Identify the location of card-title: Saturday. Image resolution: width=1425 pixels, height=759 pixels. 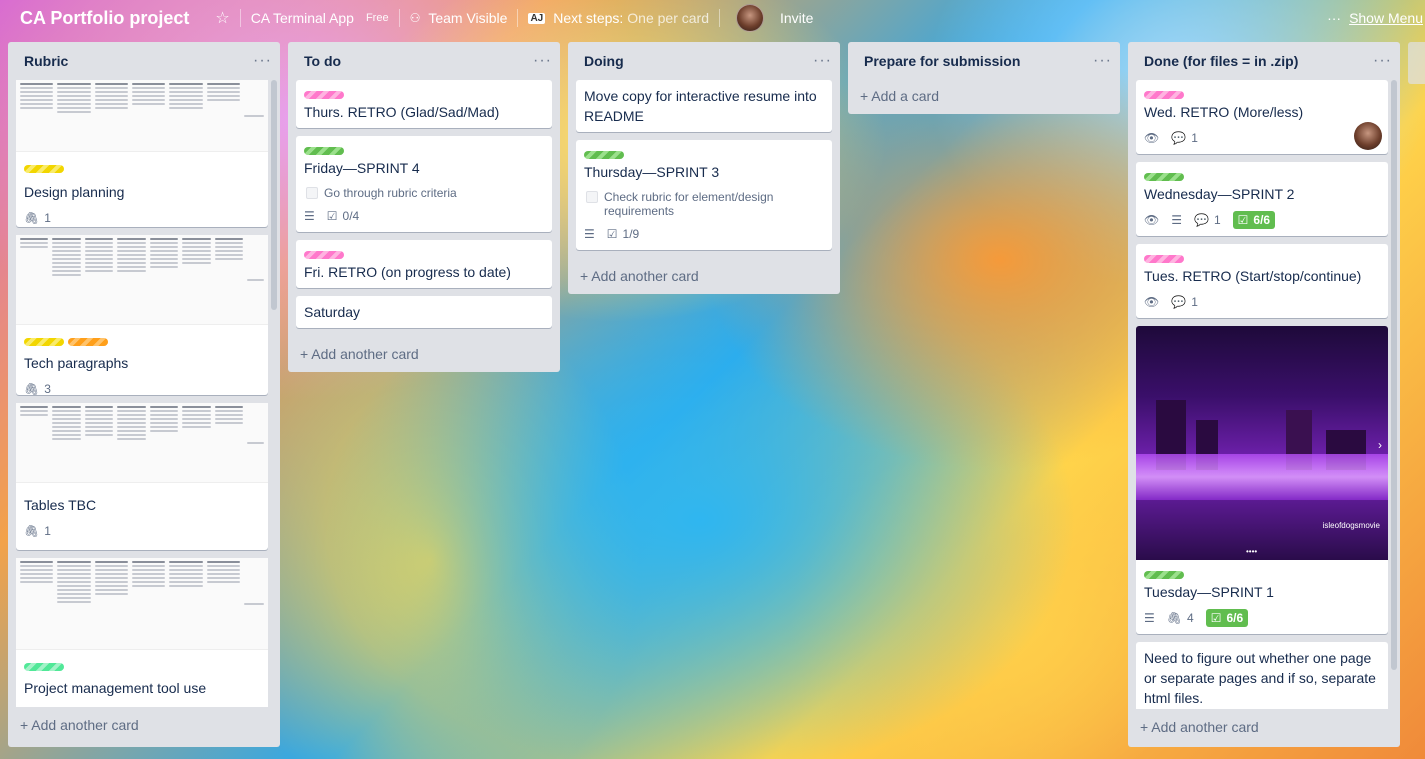
(332, 312).